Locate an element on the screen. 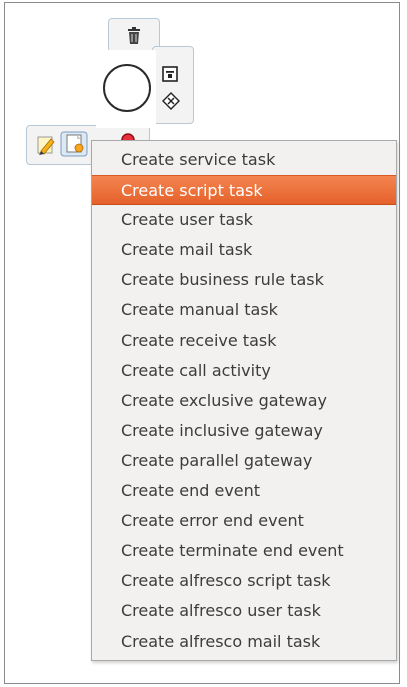 This screenshot has height=687, width=407. menu-item: Create inclusive gateway is located at coordinates (244, 431).